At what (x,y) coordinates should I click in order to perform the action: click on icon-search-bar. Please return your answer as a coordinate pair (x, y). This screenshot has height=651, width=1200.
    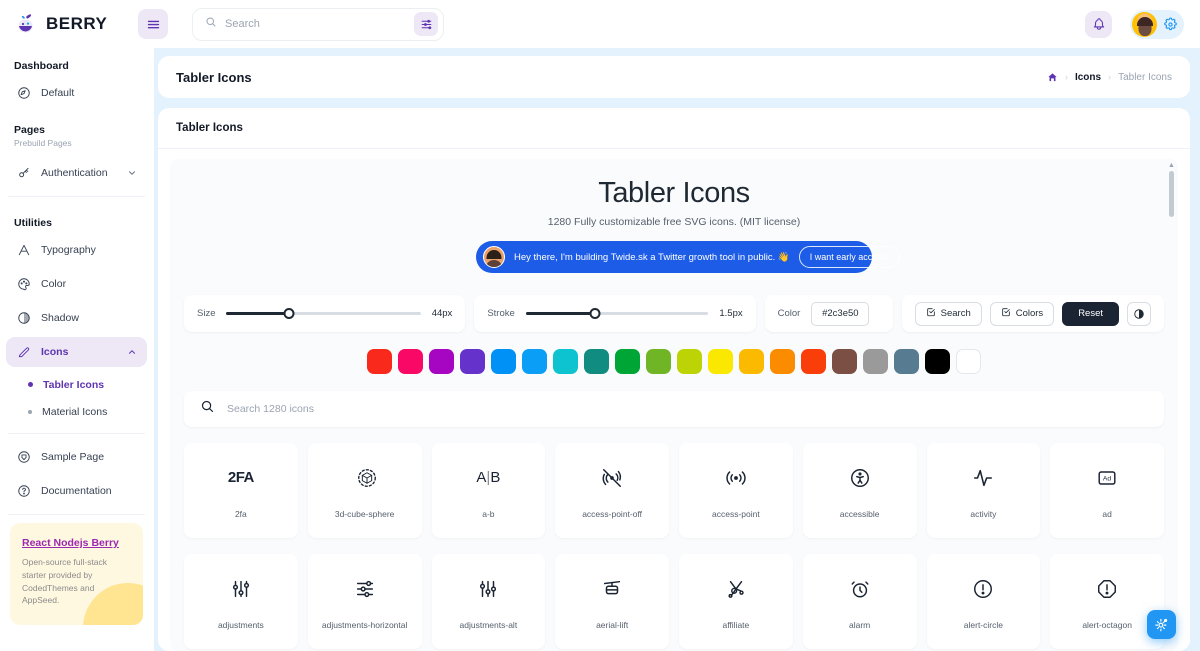
    Looking at the image, I should click on (674, 409).